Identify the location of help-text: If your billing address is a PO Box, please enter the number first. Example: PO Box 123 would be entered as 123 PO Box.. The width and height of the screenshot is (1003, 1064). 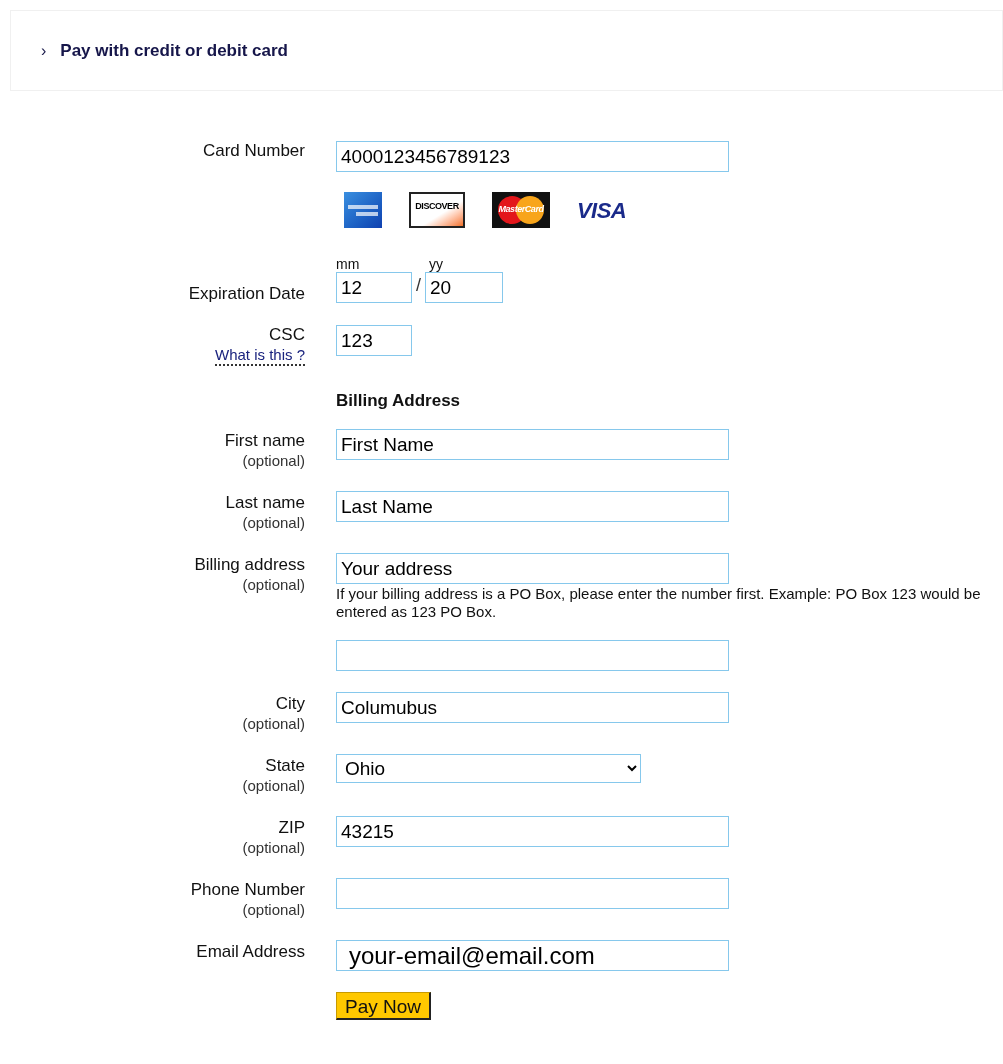
(659, 603).